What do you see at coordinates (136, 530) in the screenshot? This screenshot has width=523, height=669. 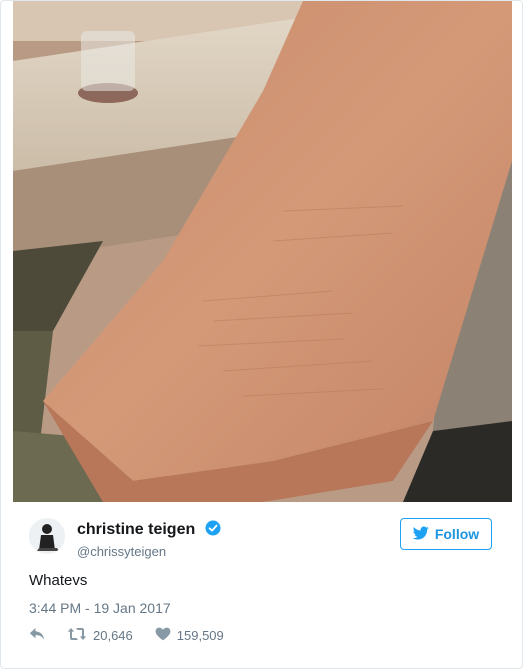 I see `display-name: christine teigen` at bounding box center [136, 530].